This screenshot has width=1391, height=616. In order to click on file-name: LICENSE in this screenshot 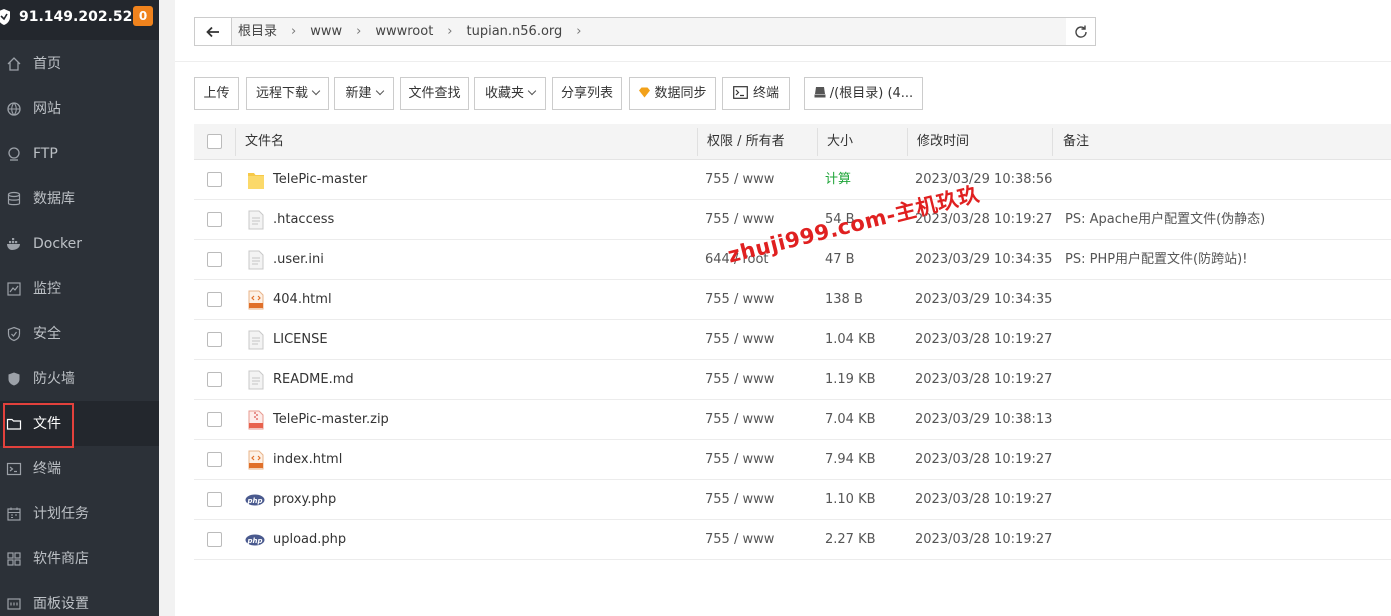, I will do `click(300, 340)`.